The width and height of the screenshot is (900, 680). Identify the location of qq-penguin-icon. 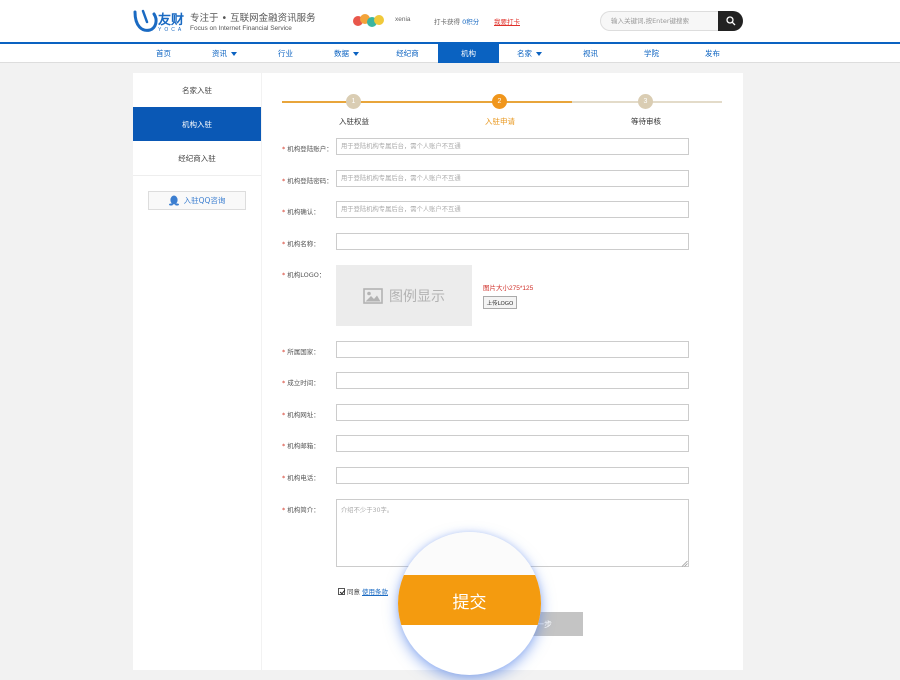
(173, 200).